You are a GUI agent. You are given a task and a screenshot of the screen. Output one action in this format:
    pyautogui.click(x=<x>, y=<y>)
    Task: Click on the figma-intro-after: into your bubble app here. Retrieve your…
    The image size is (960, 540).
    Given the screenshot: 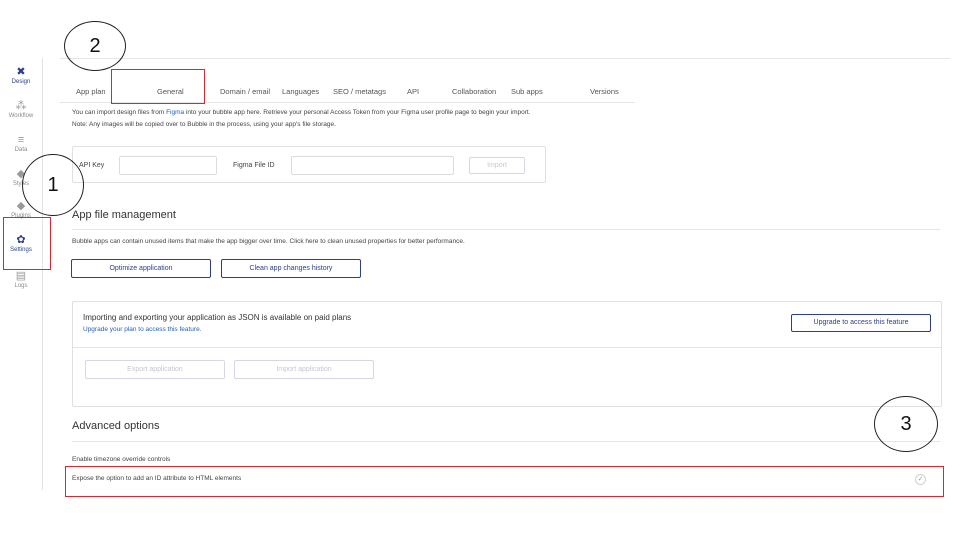 What is the action you would take?
    pyautogui.click(x=357, y=112)
    